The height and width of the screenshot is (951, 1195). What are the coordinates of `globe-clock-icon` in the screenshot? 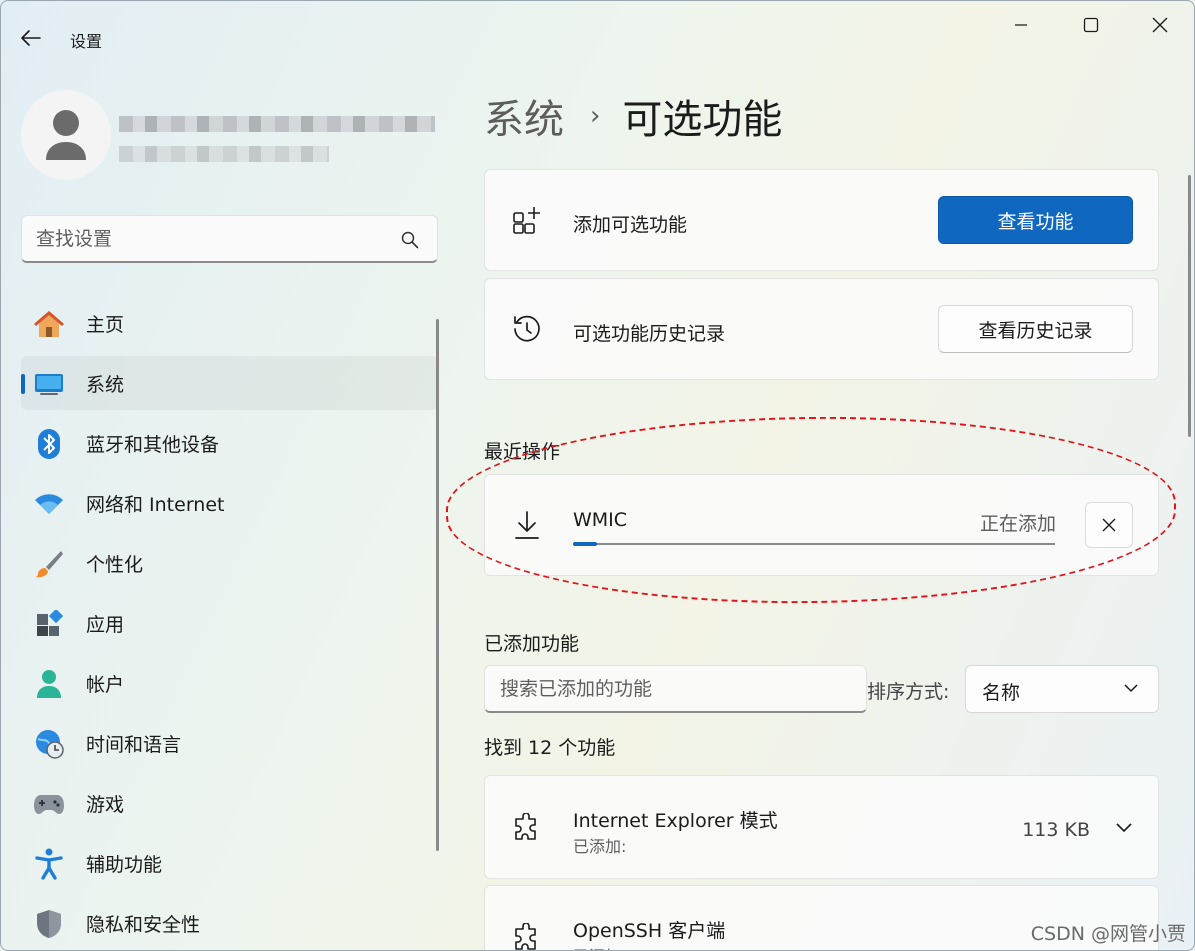 It's located at (49, 744).